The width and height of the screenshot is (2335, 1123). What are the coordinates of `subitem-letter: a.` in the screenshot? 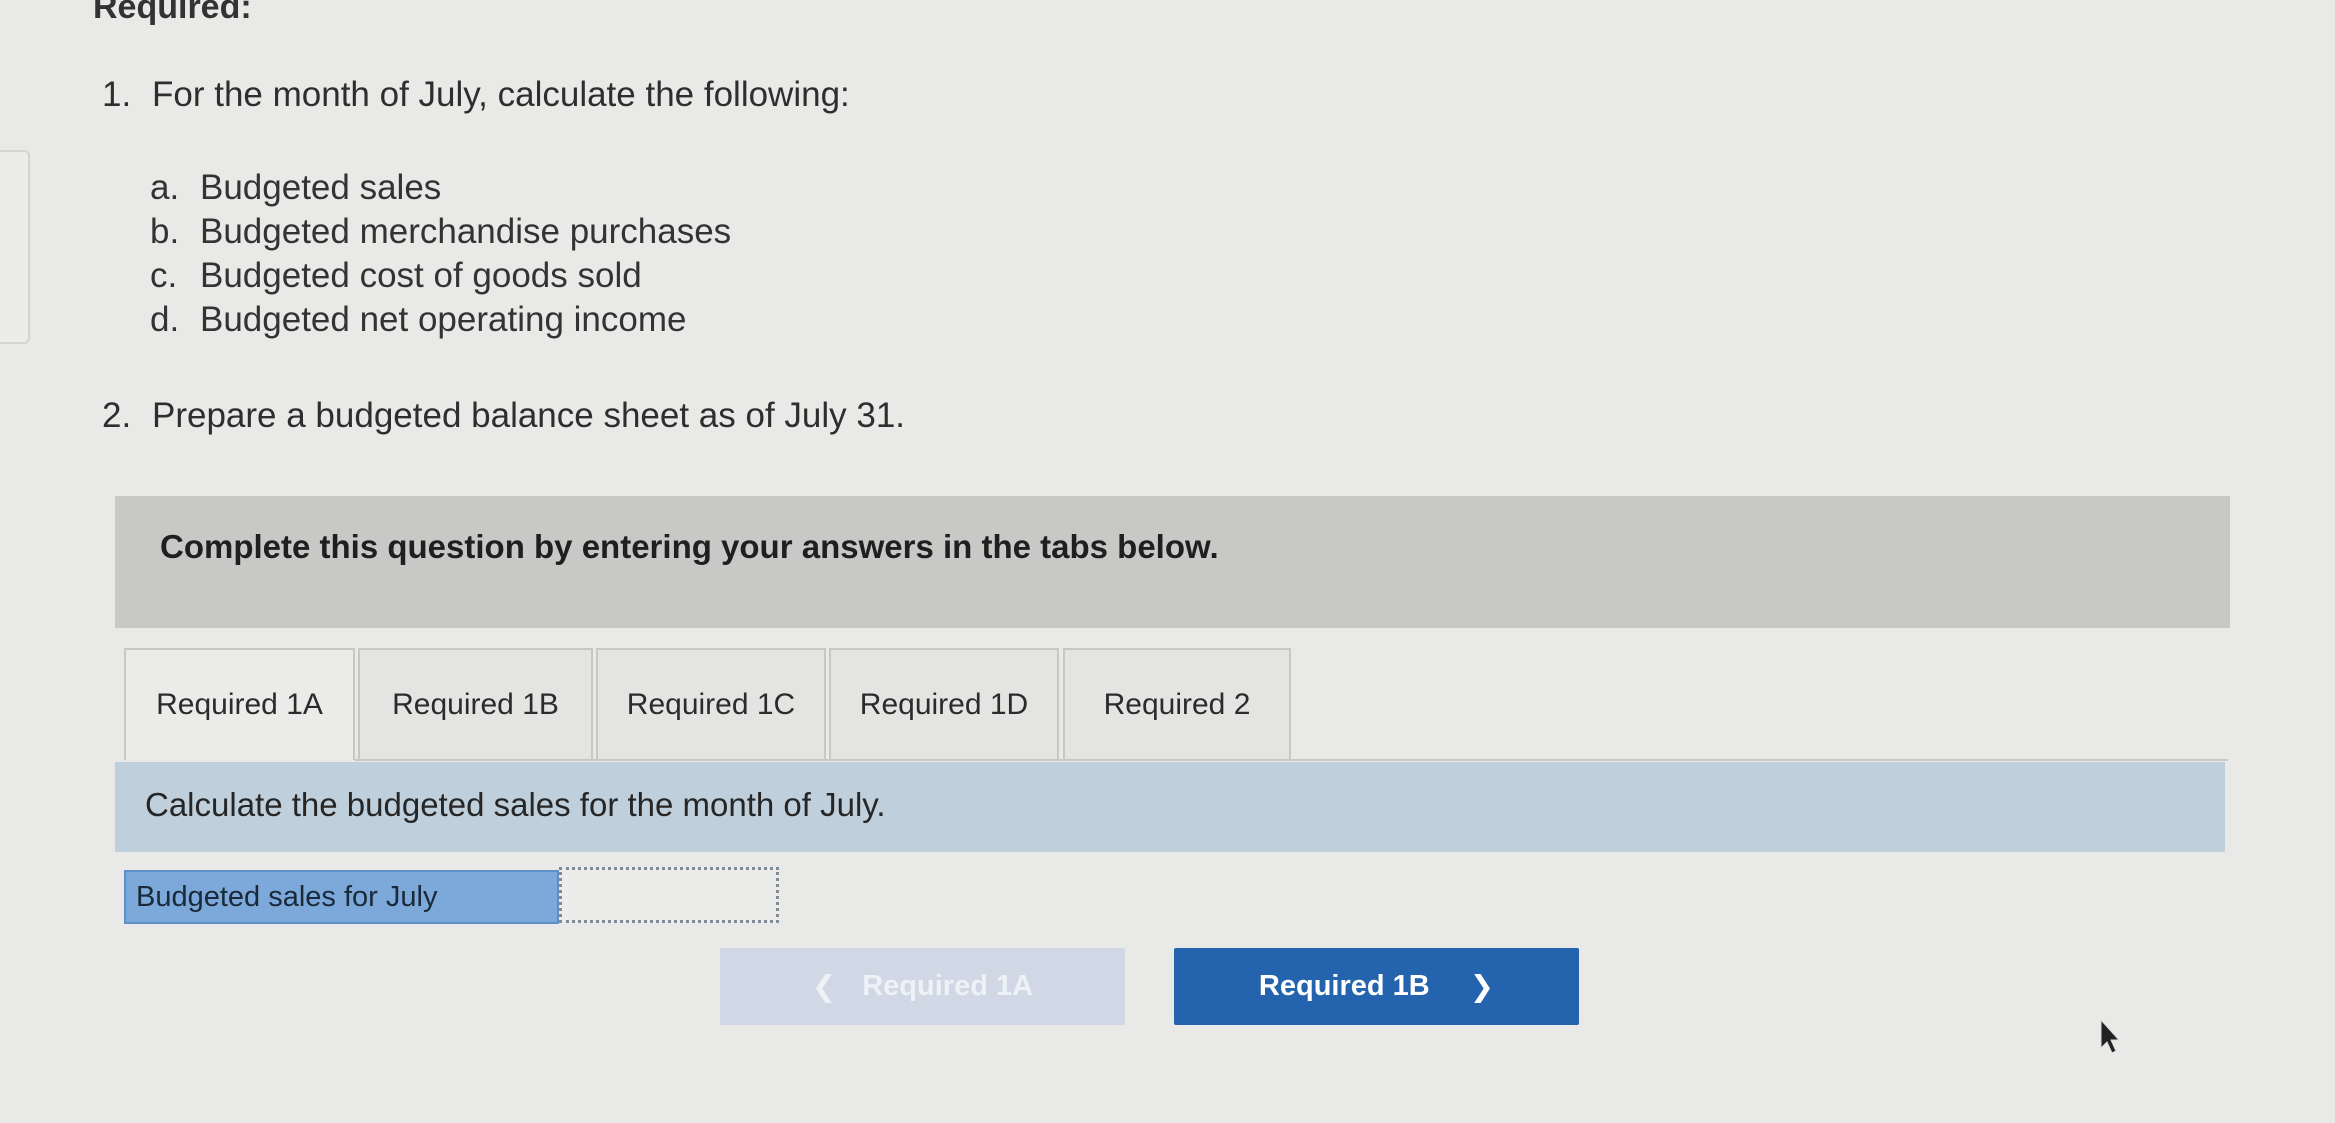 It's located at (165, 187).